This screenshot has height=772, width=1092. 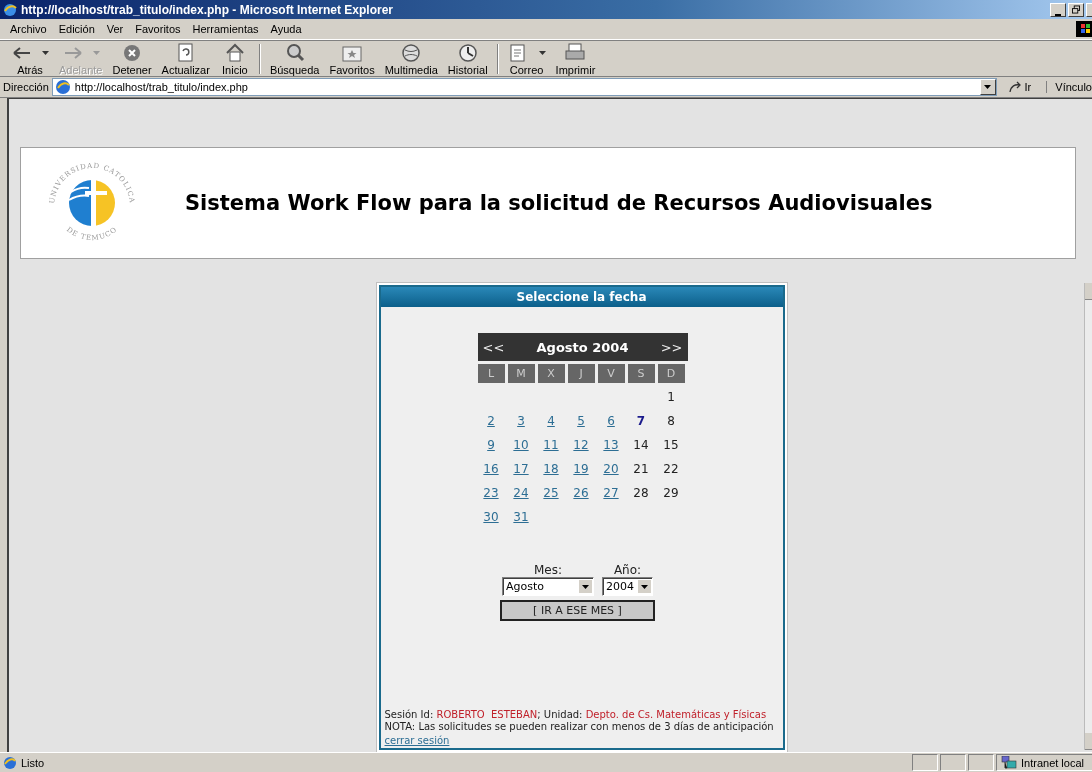 What do you see at coordinates (1014, 87) in the screenshot?
I see `go-arrow-icon` at bounding box center [1014, 87].